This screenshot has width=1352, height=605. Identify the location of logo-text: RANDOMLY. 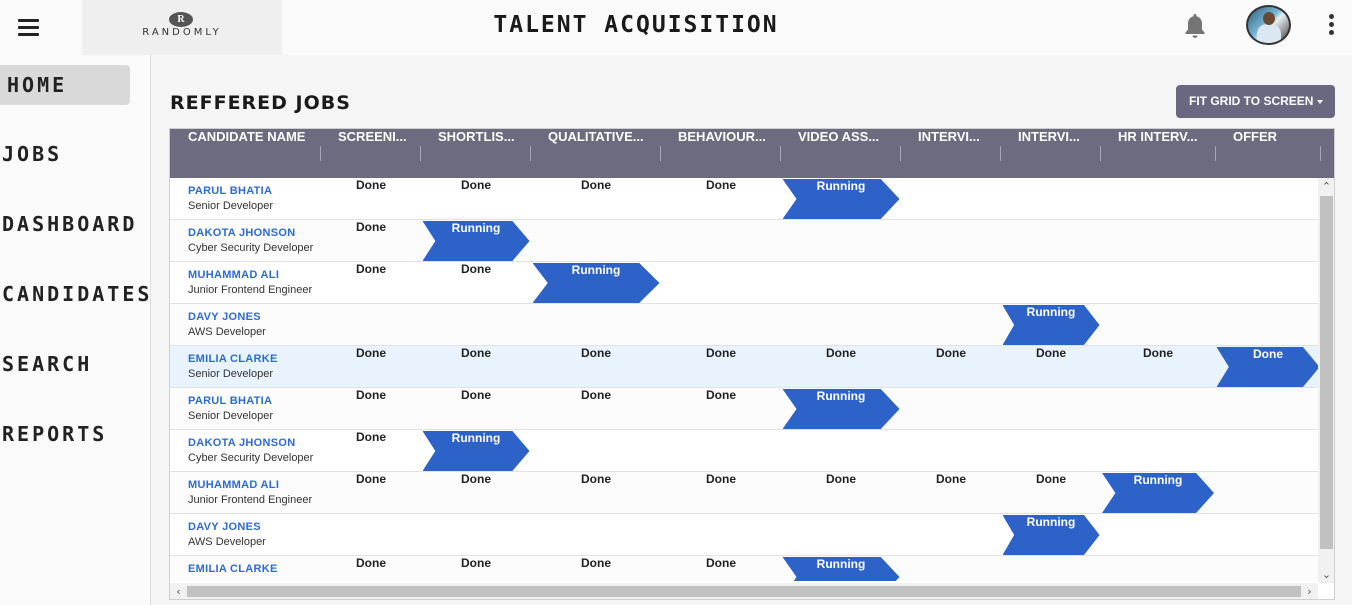
(182, 32).